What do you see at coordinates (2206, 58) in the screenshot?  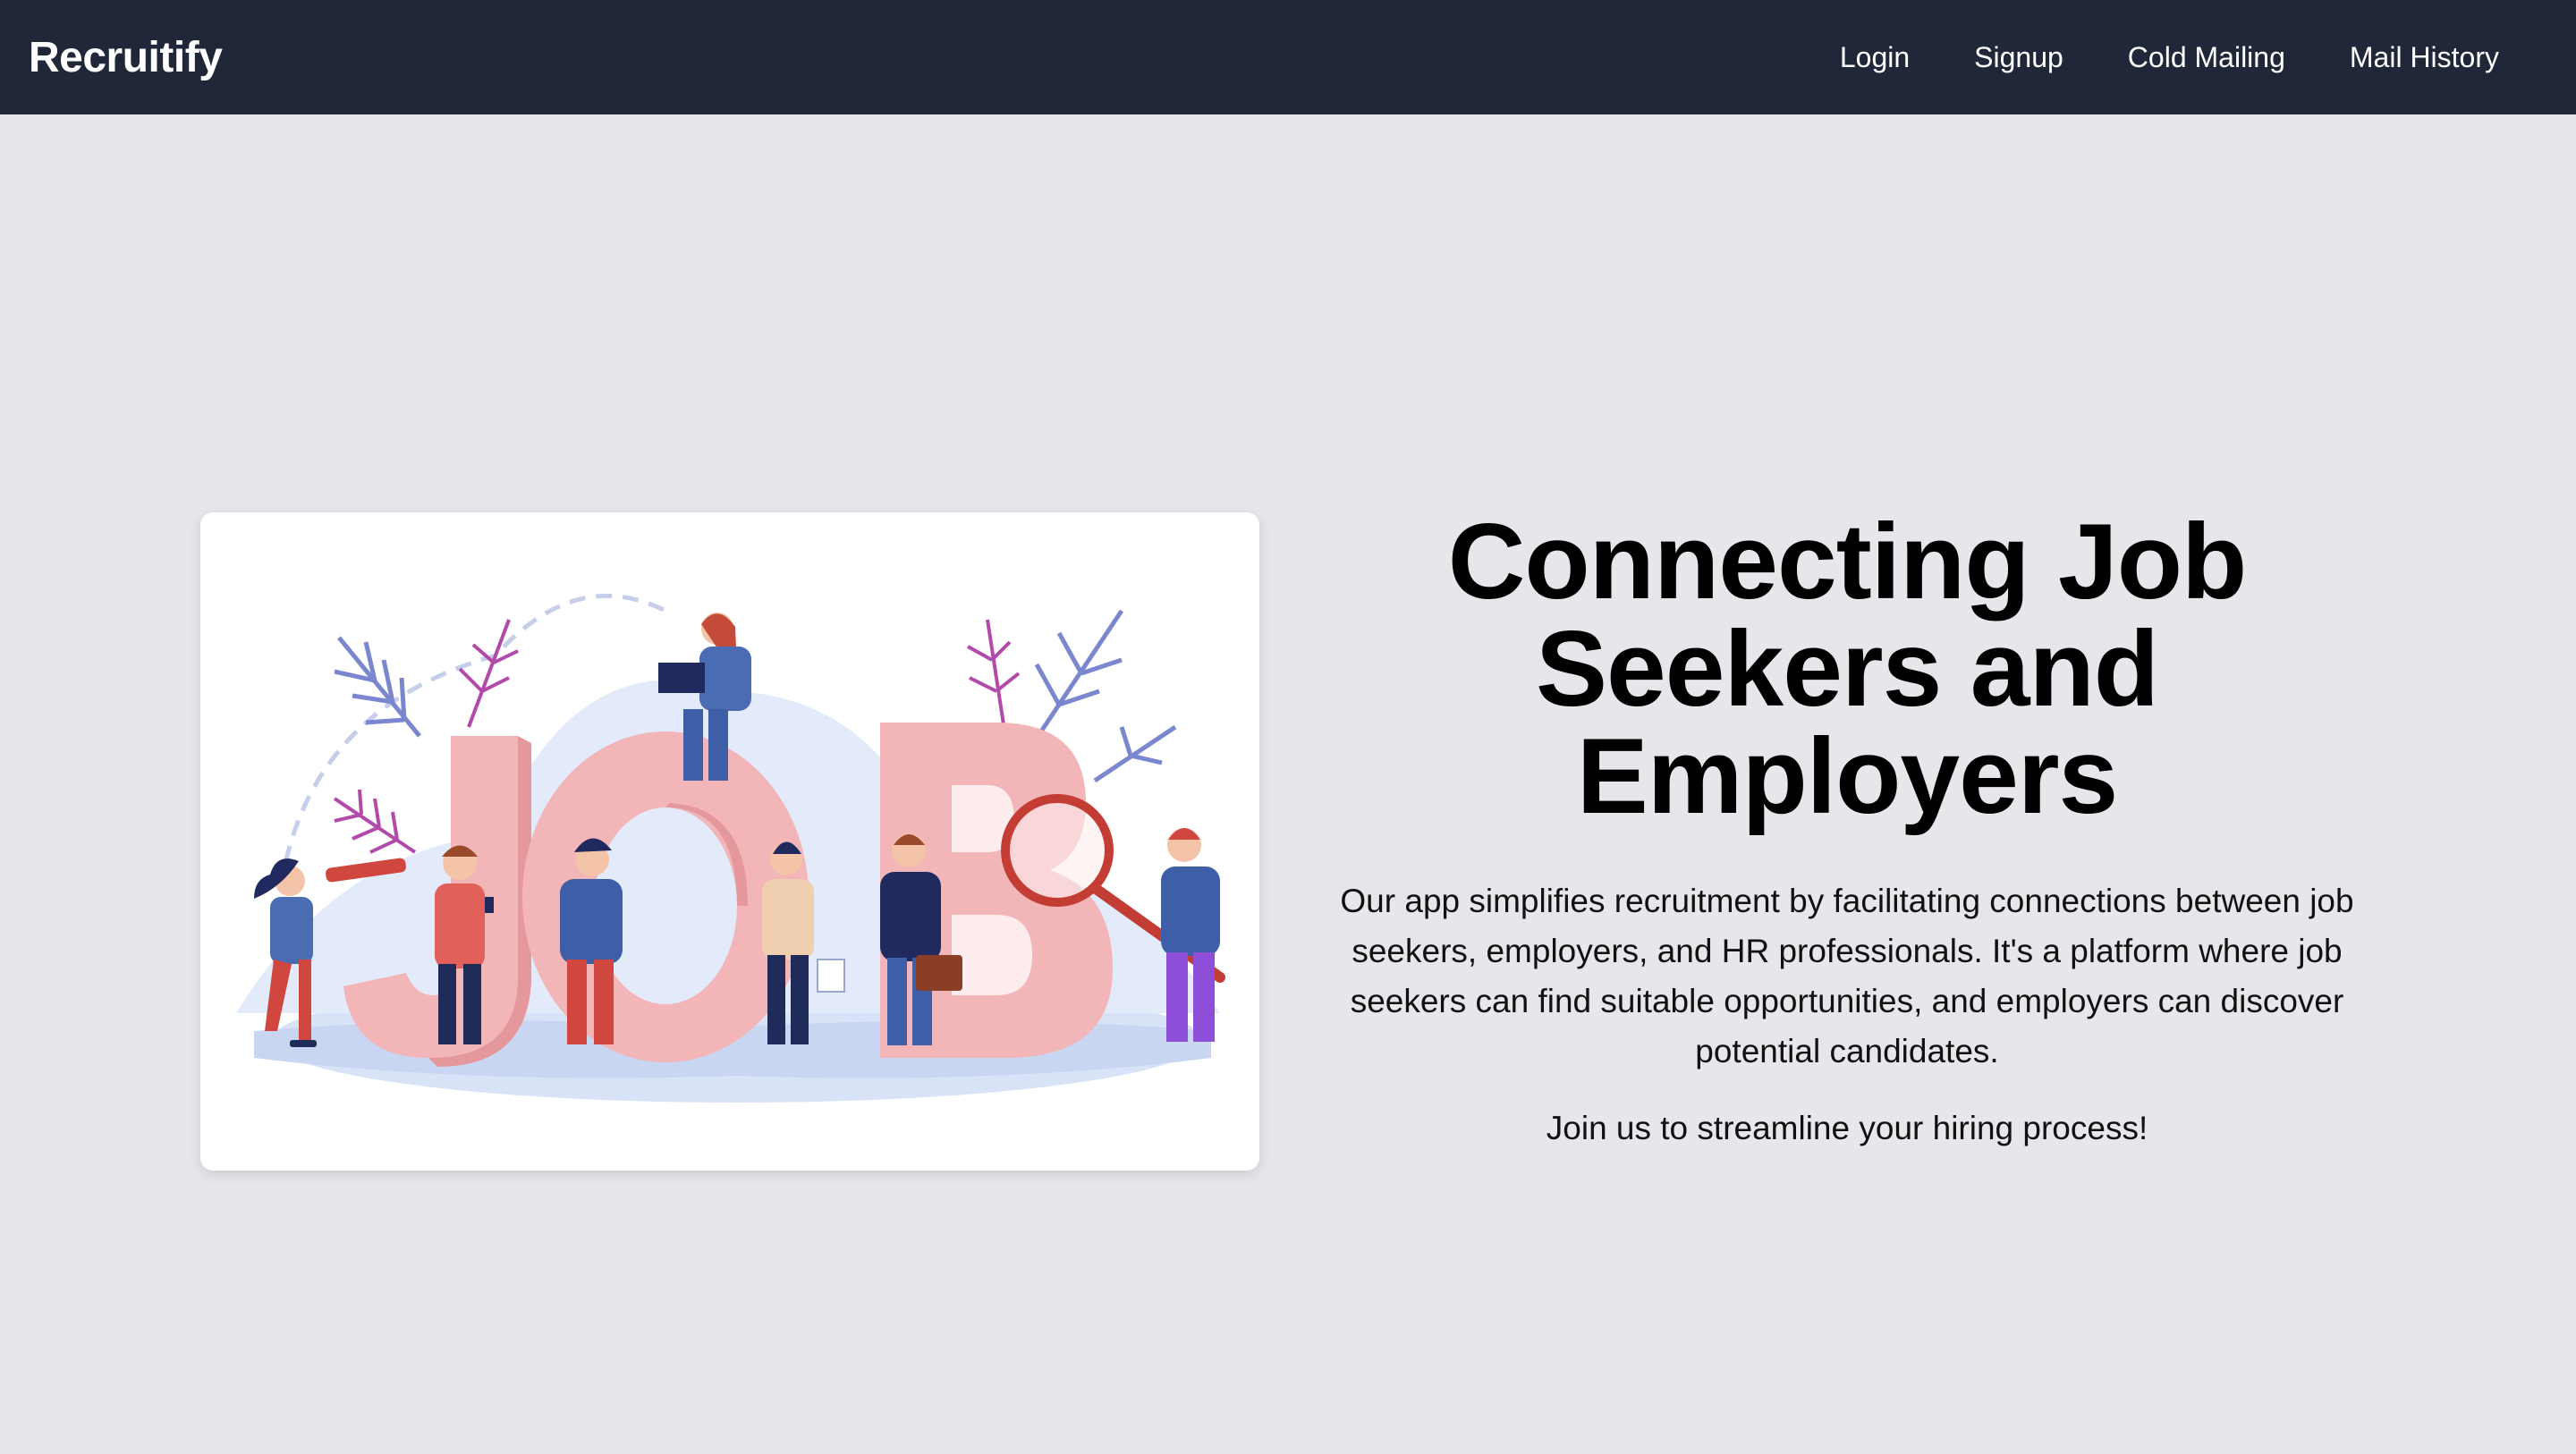 I see `nav-cold-mailing-link: Cold Mailing` at bounding box center [2206, 58].